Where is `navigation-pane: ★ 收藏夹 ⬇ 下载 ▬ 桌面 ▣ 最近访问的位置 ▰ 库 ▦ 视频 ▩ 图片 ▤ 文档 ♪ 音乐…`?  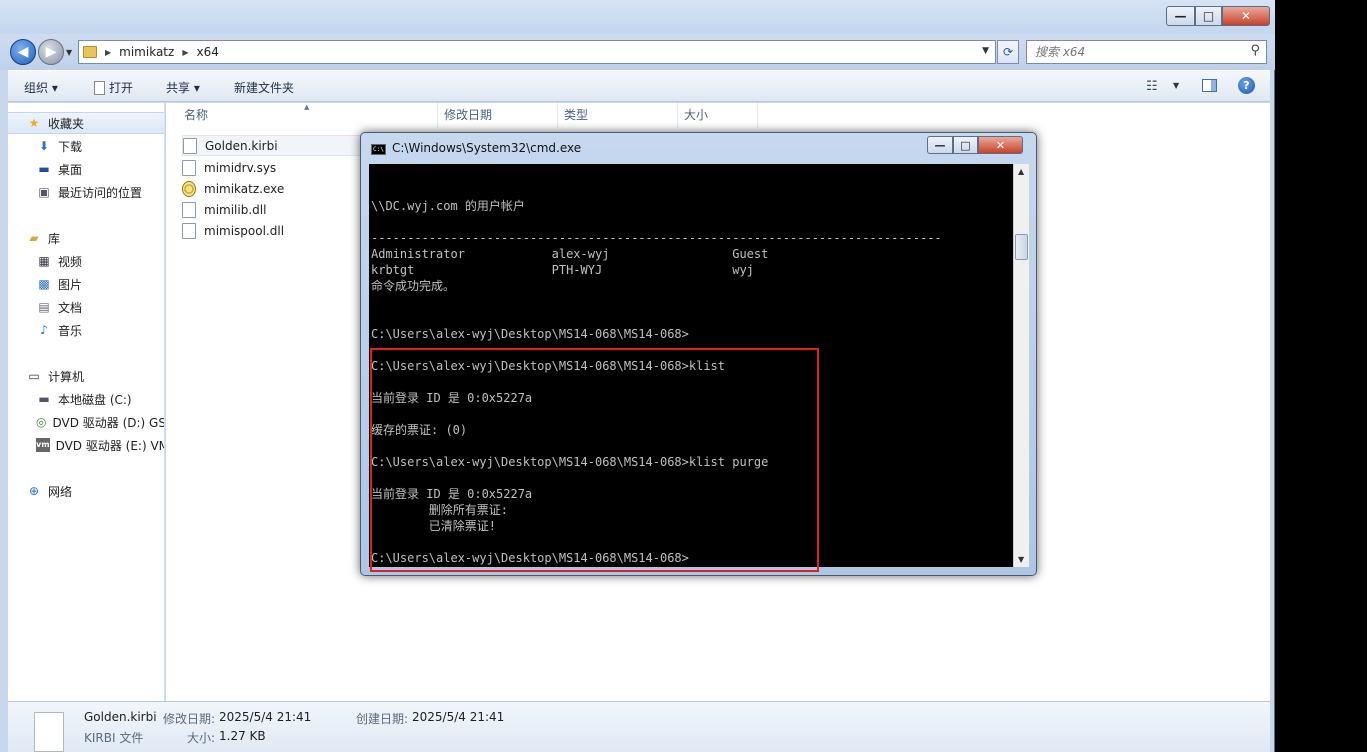
navigation-pane: ★ 收藏夹 ⬇ 下载 ▬ 桌面 ▣ 最近访问的位置 ▰ 库 ▦ 视频 ▩ 图片 ▤ 文档 ♪ 音乐… is located at coordinates (86, 402).